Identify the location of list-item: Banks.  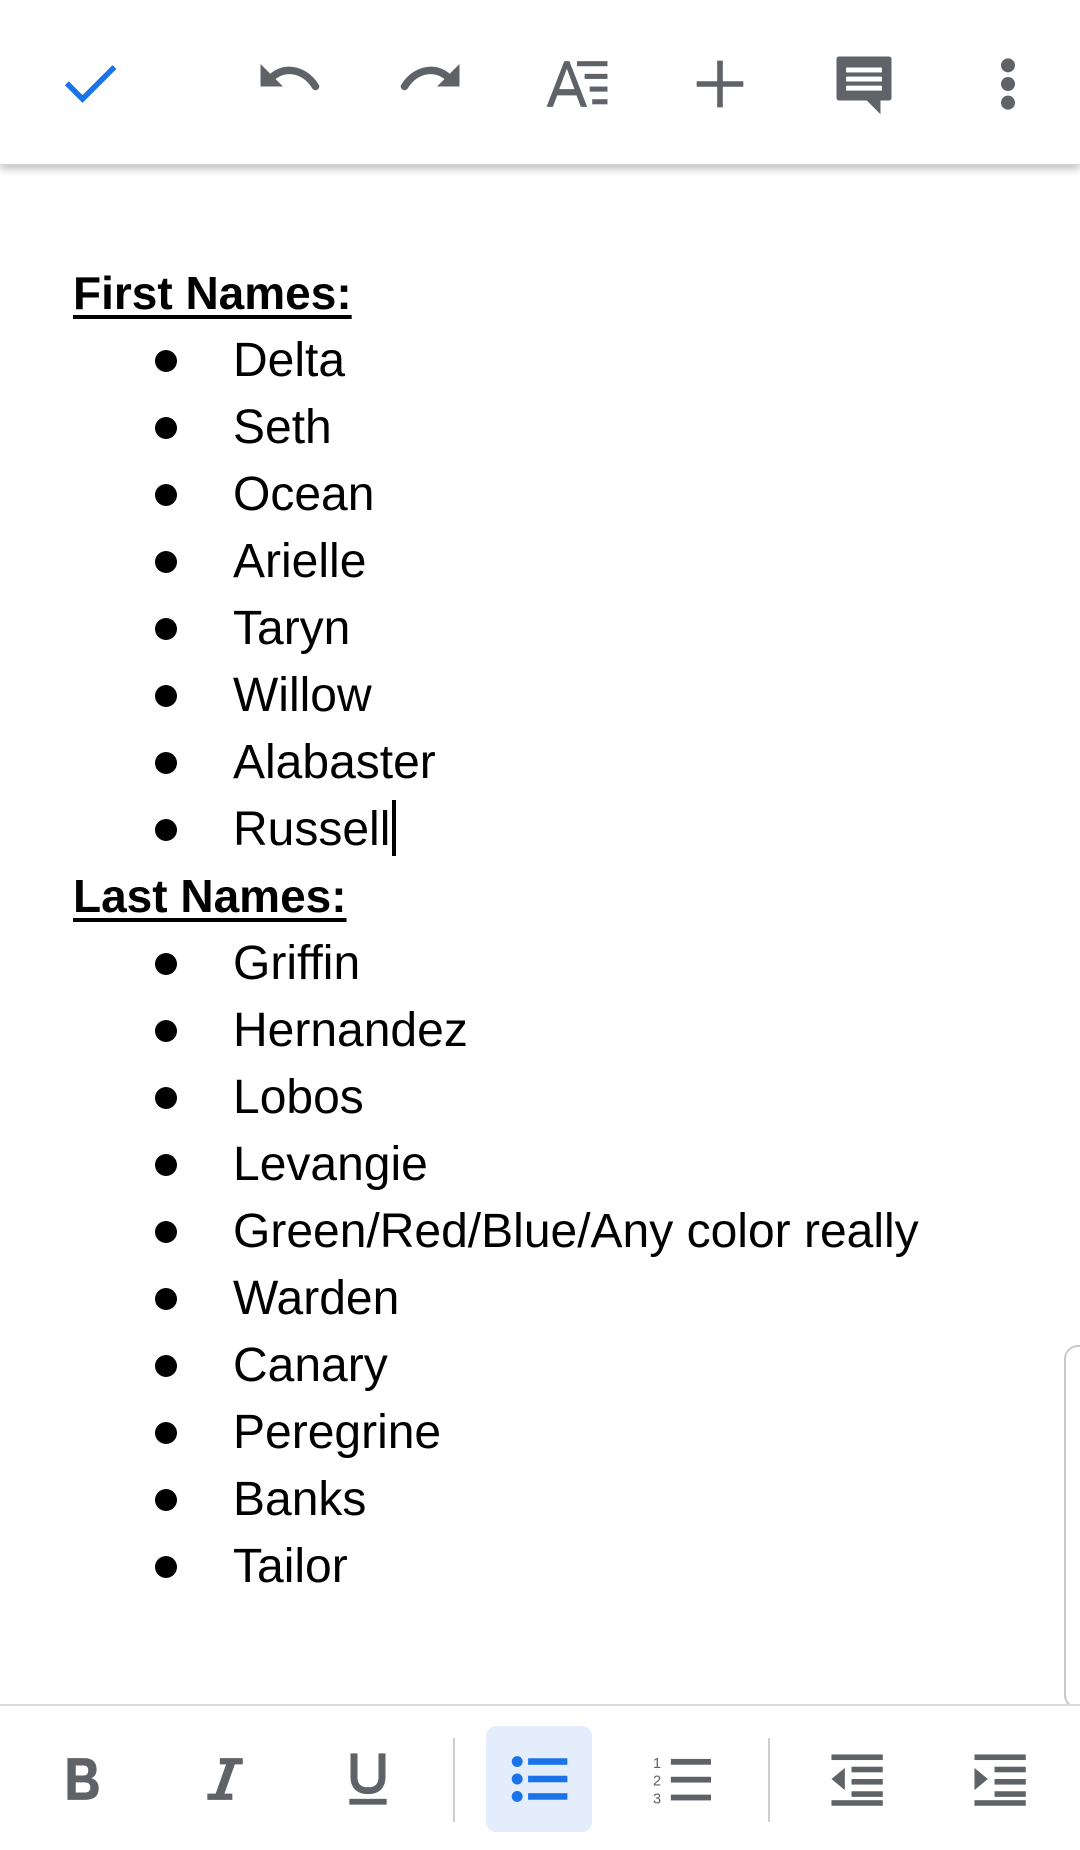
(540, 1499).